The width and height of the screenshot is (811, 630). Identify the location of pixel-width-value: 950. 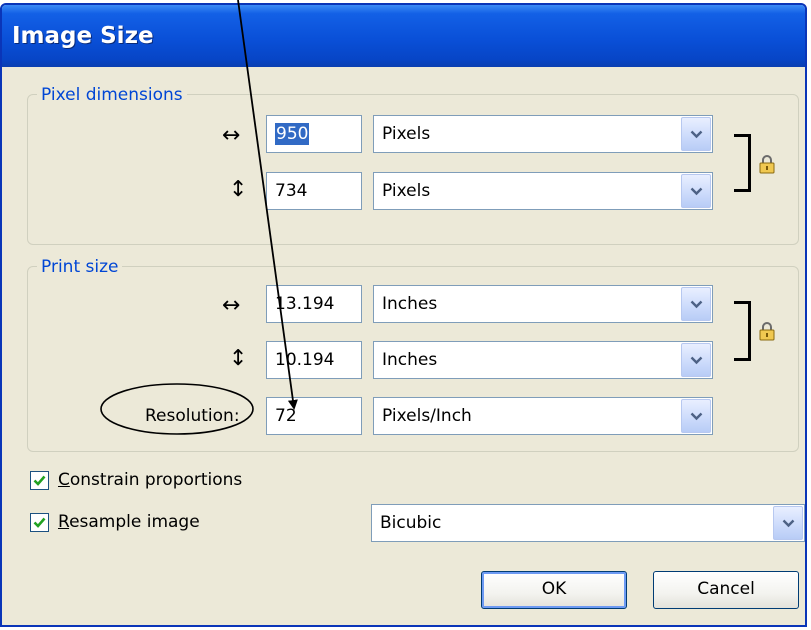
(292, 134).